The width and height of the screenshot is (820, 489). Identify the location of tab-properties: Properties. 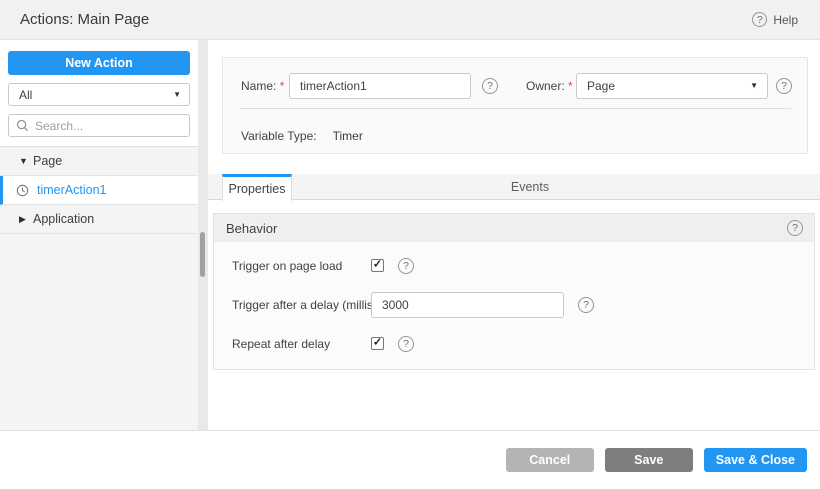
(257, 187).